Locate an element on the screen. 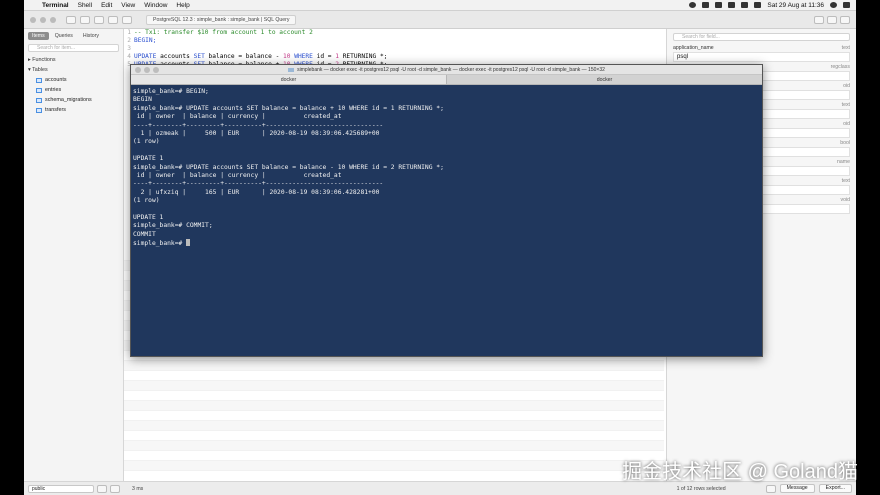 This screenshot has height=495, width=880. refresh-button is located at coordinates (71, 19).